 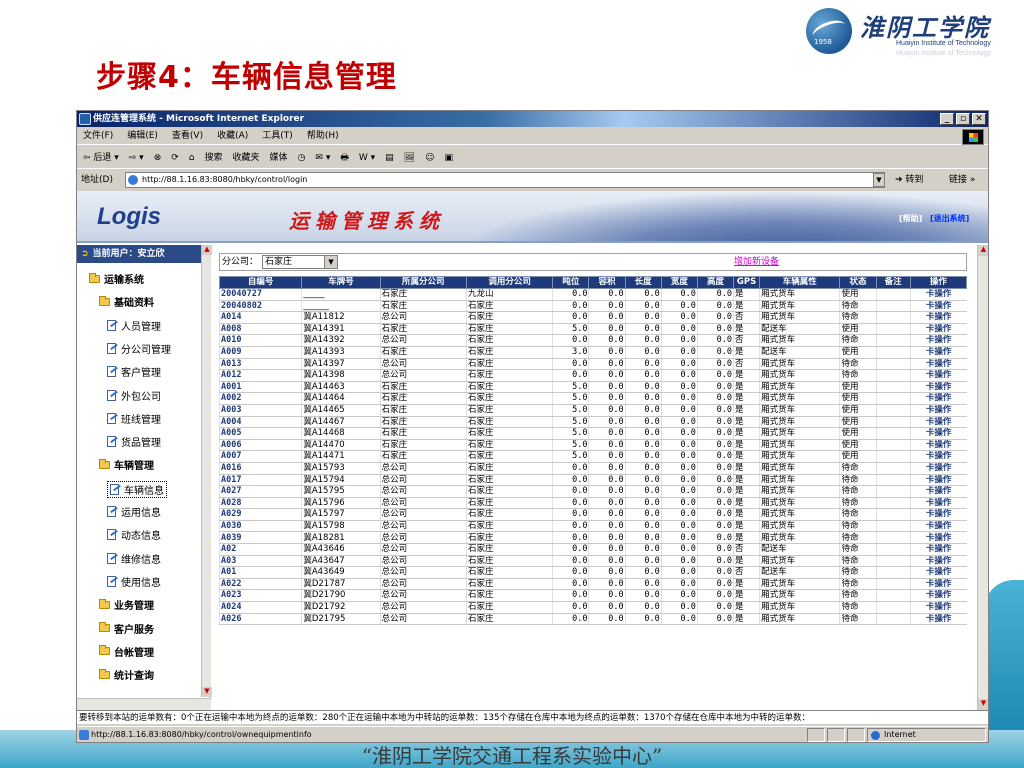 I want to click on menu-item: 工具(T), so click(x=277, y=135).